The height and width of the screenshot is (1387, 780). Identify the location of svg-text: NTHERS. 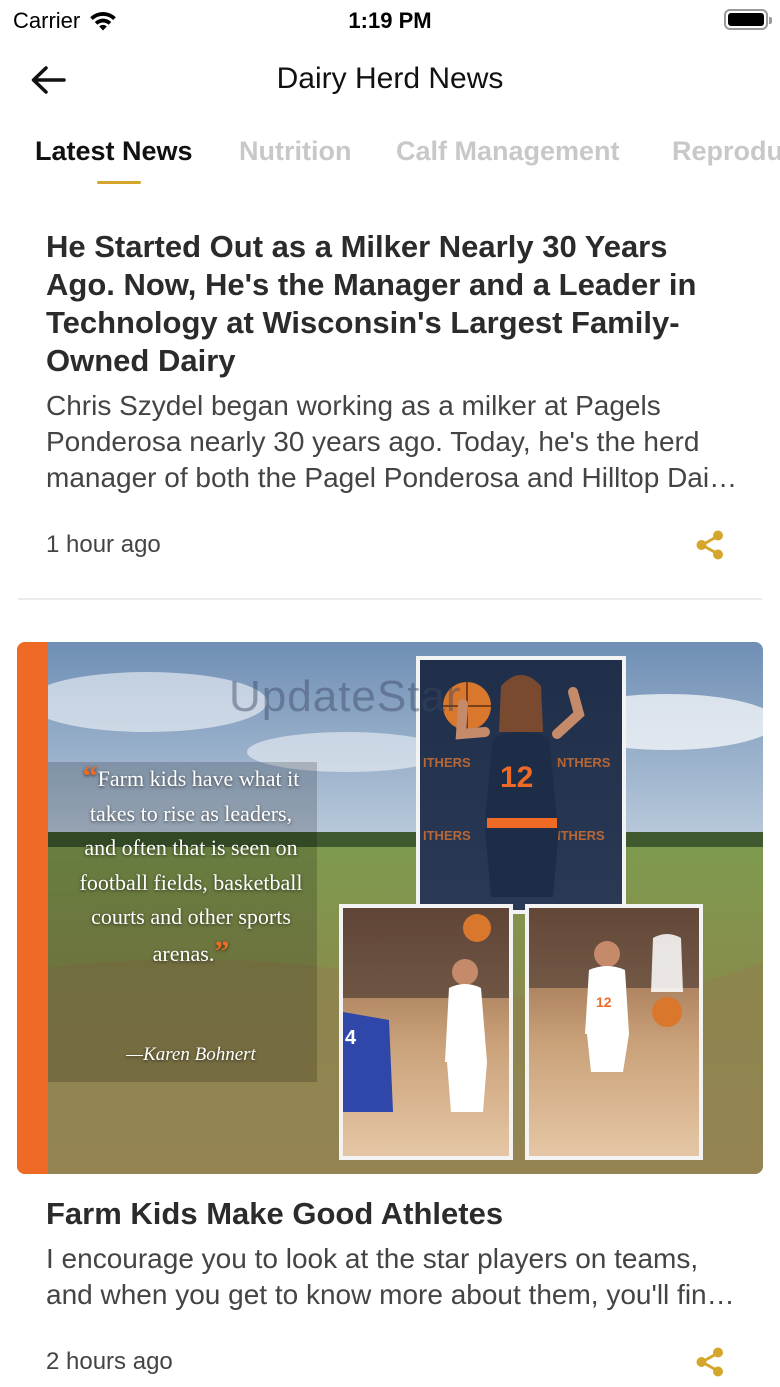
(584, 762).